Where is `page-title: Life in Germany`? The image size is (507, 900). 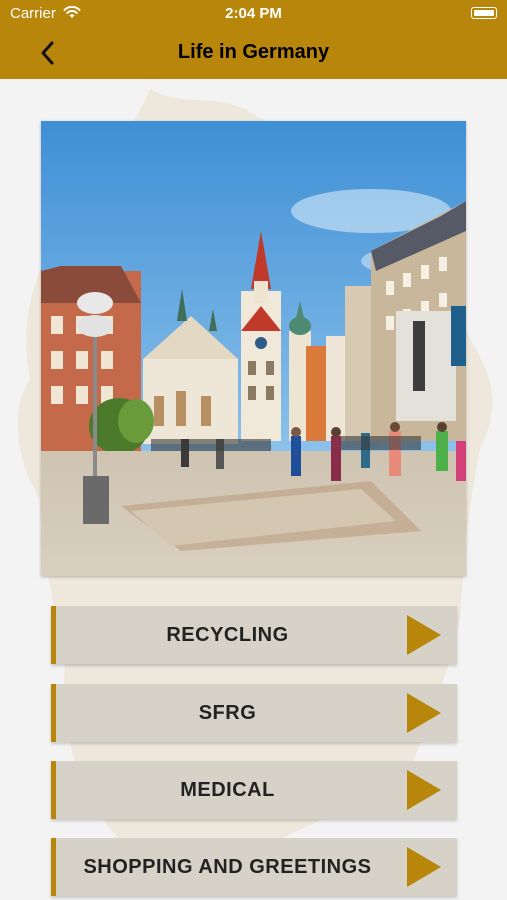
page-title: Life in Germany is located at coordinates (253, 52).